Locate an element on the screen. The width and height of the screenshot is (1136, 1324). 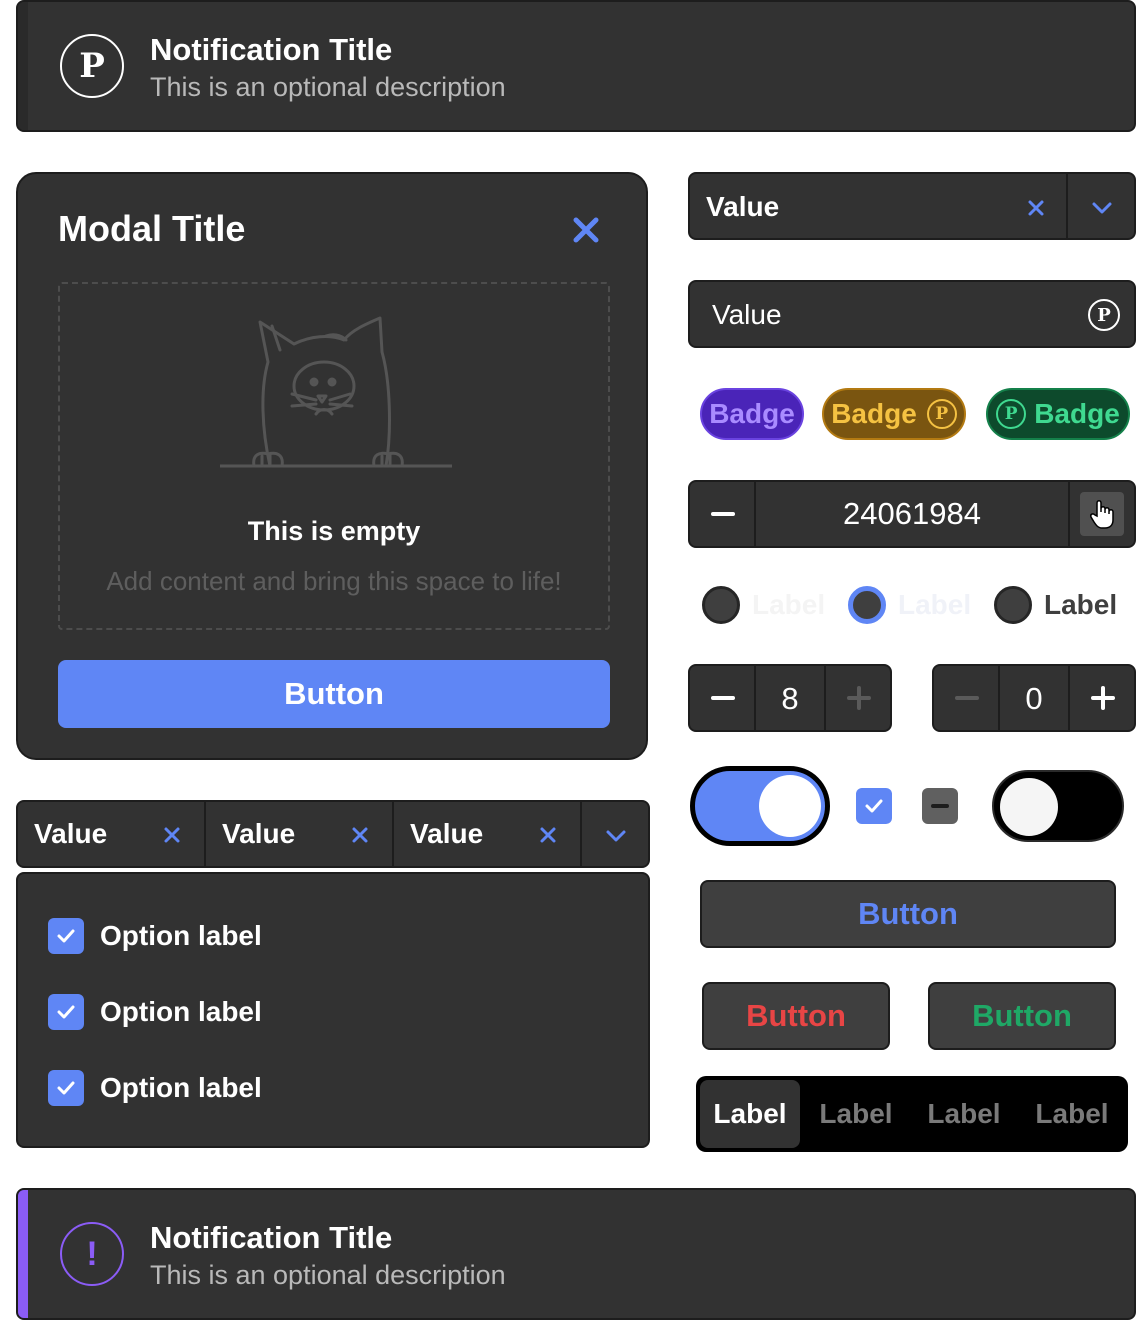
modal-title: Modal Title is located at coordinates (152, 228).